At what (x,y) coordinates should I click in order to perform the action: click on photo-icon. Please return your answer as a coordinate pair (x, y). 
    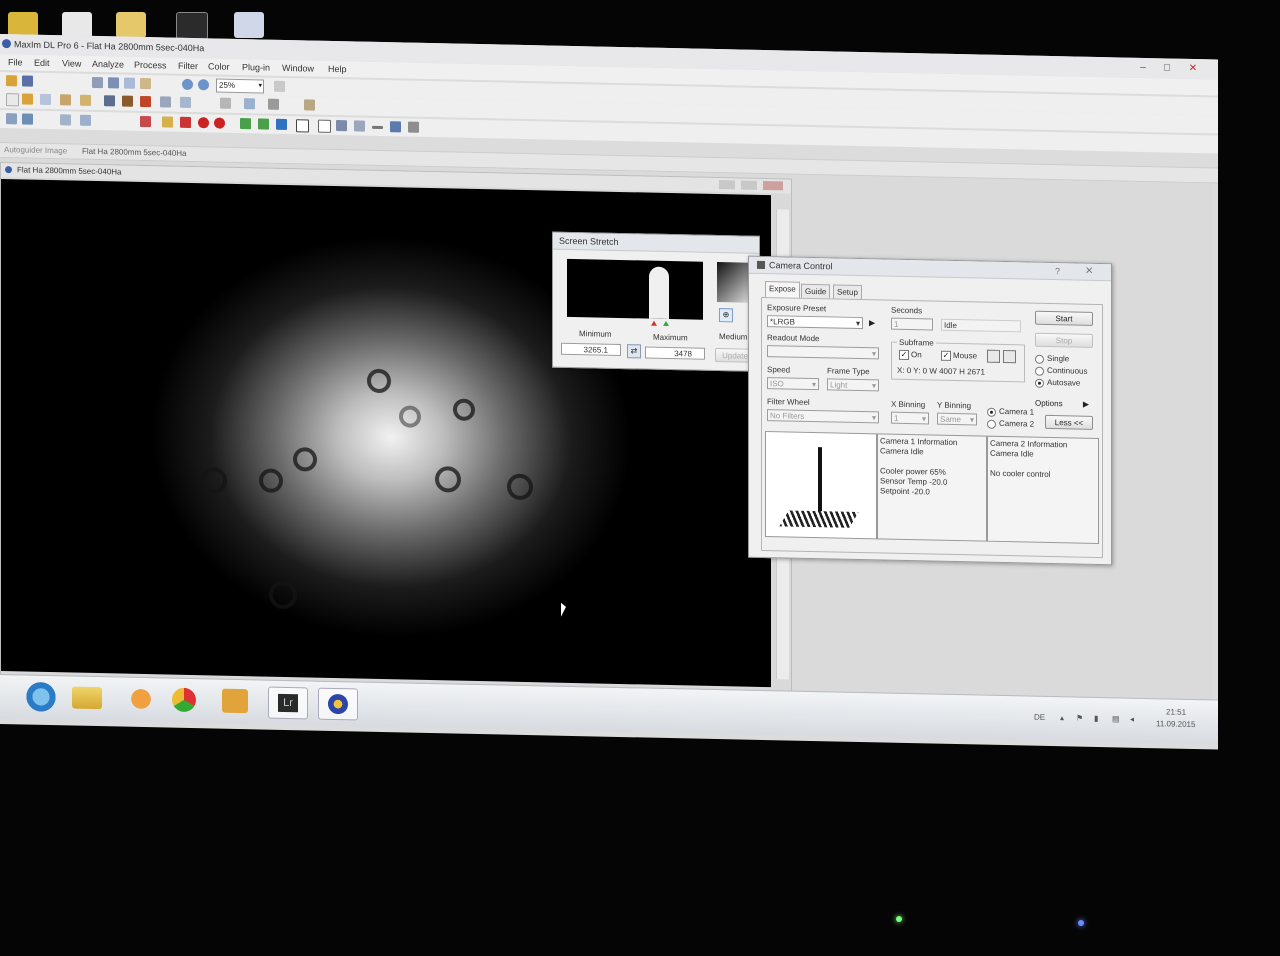
    Looking at the image, I should click on (341, 126).